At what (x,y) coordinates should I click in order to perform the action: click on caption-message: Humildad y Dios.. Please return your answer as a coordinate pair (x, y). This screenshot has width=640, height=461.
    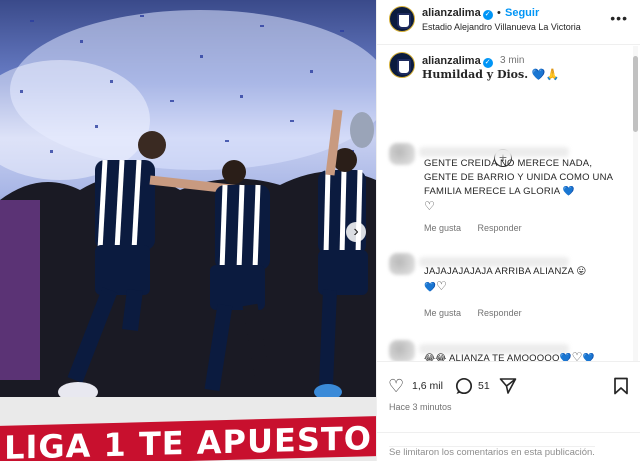
    Looking at the image, I should click on (475, 74).